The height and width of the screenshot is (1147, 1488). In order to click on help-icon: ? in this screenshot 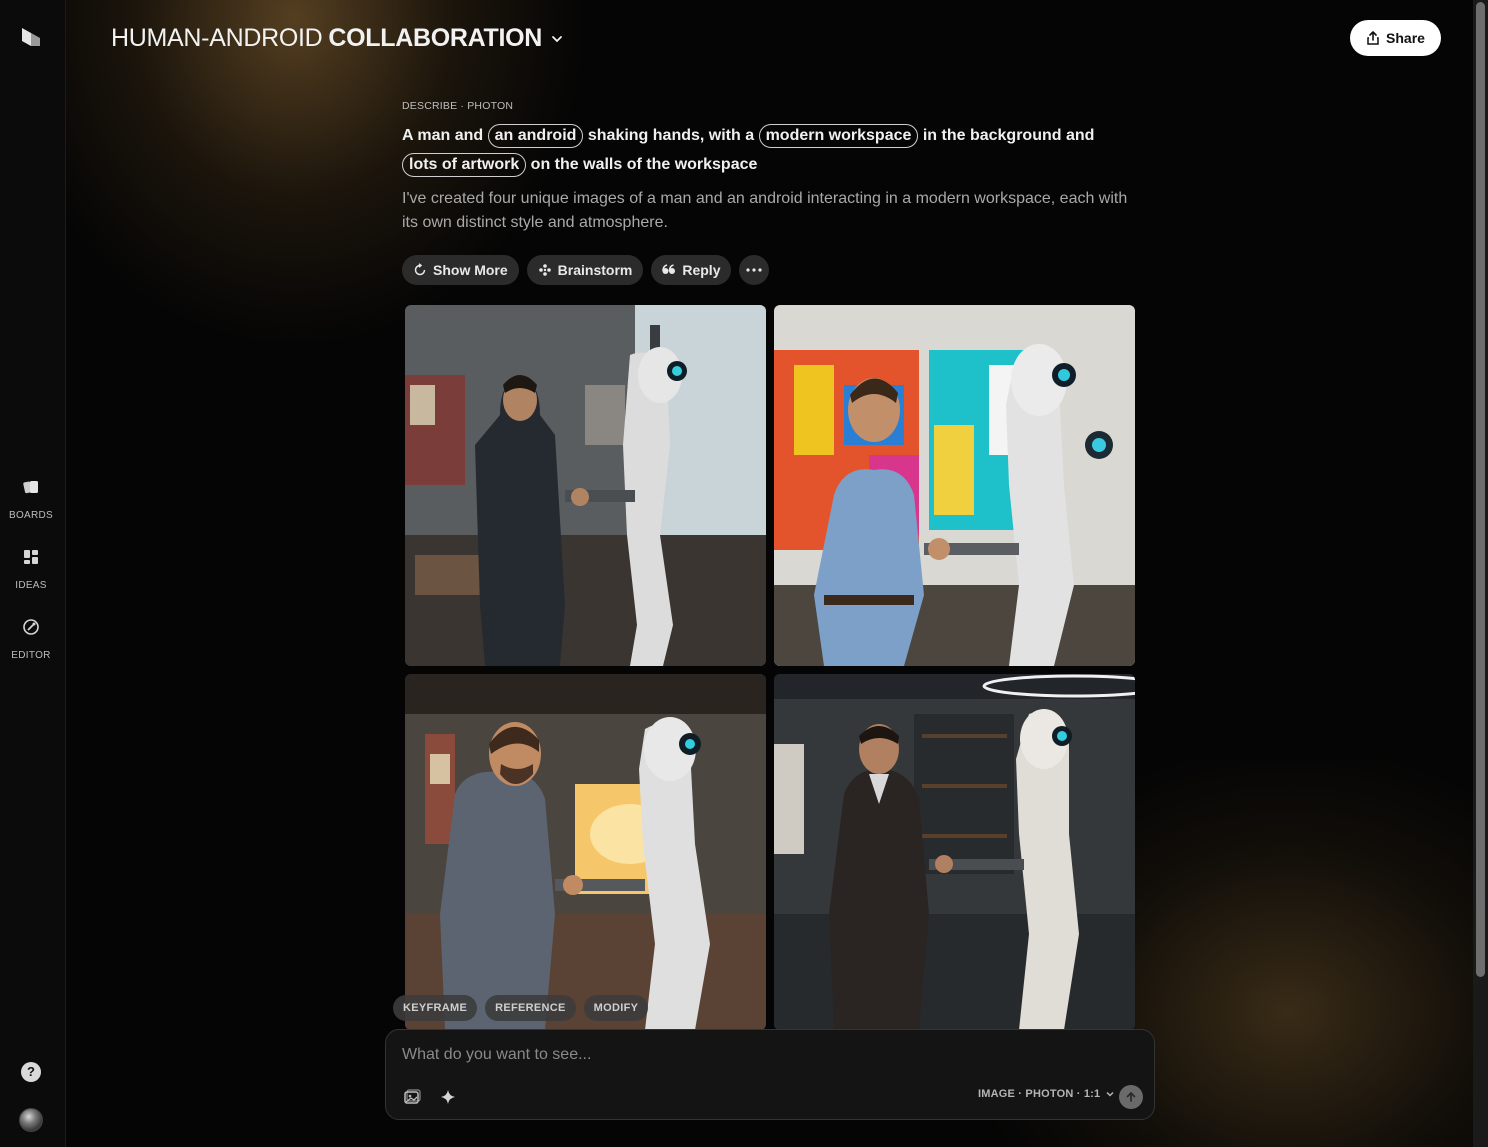, I will do `click(31, 1072)`.